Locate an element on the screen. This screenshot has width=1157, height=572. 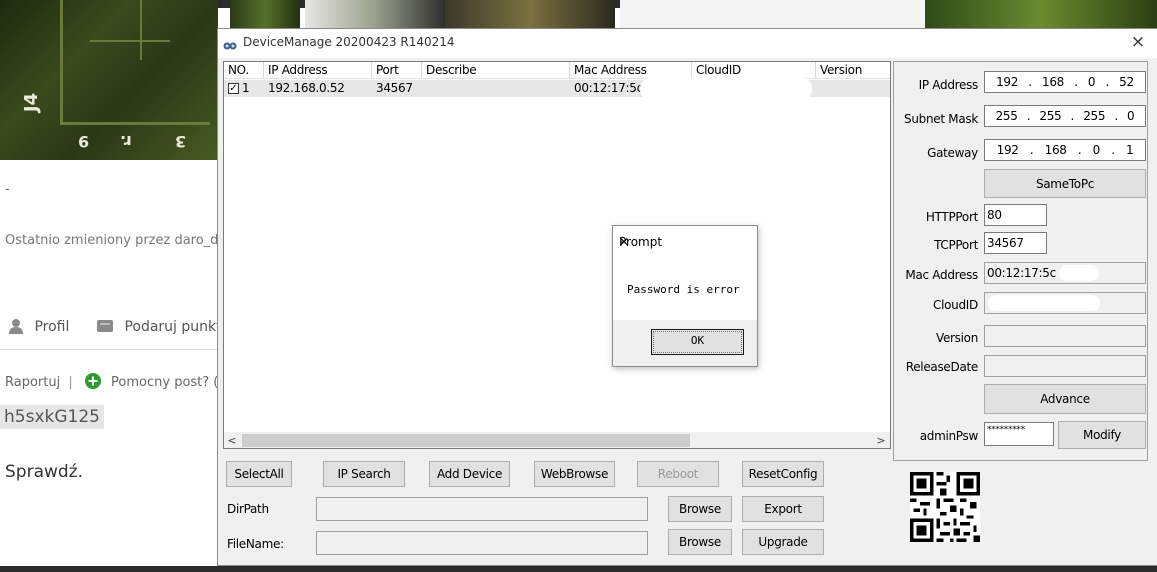
pcb-label-9: 9 is located at coordinates (84, 141).